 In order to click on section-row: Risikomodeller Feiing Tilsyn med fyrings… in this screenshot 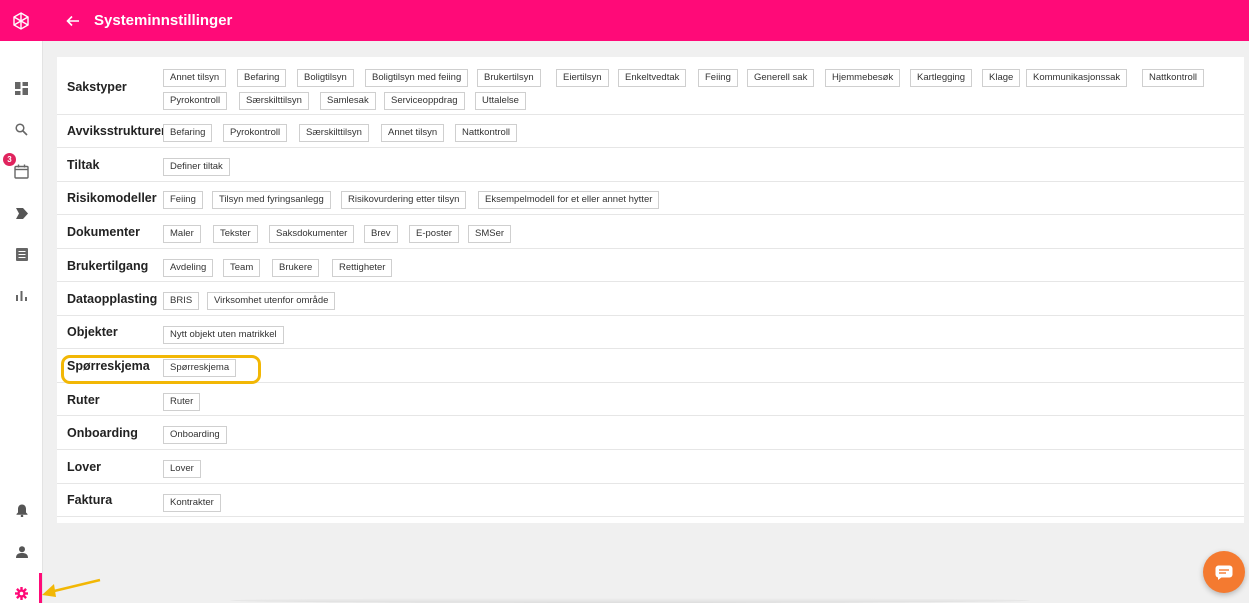, I will do `click(650, 198)`.